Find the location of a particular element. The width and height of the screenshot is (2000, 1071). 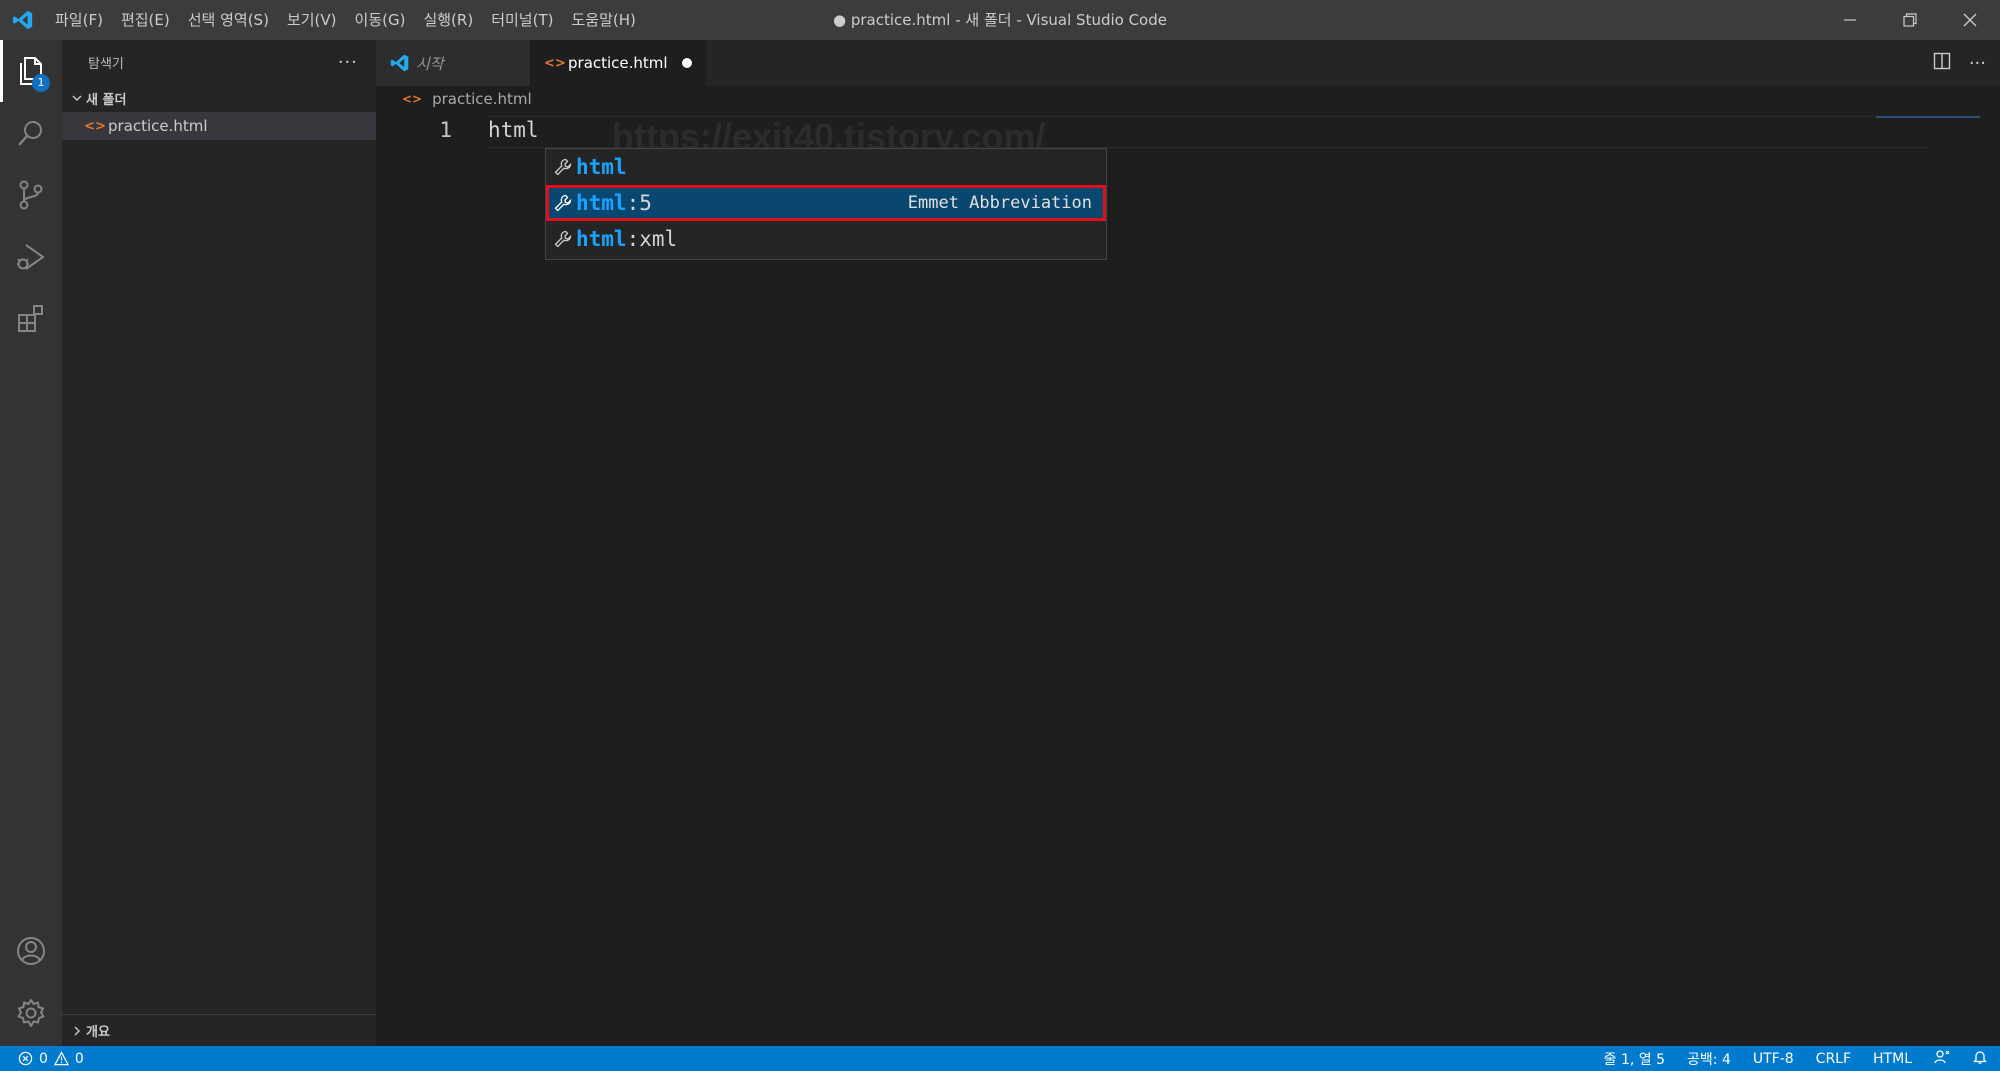

tab-bar: 시작 <> practice.html ··· is located at coordinates (1188, 63).